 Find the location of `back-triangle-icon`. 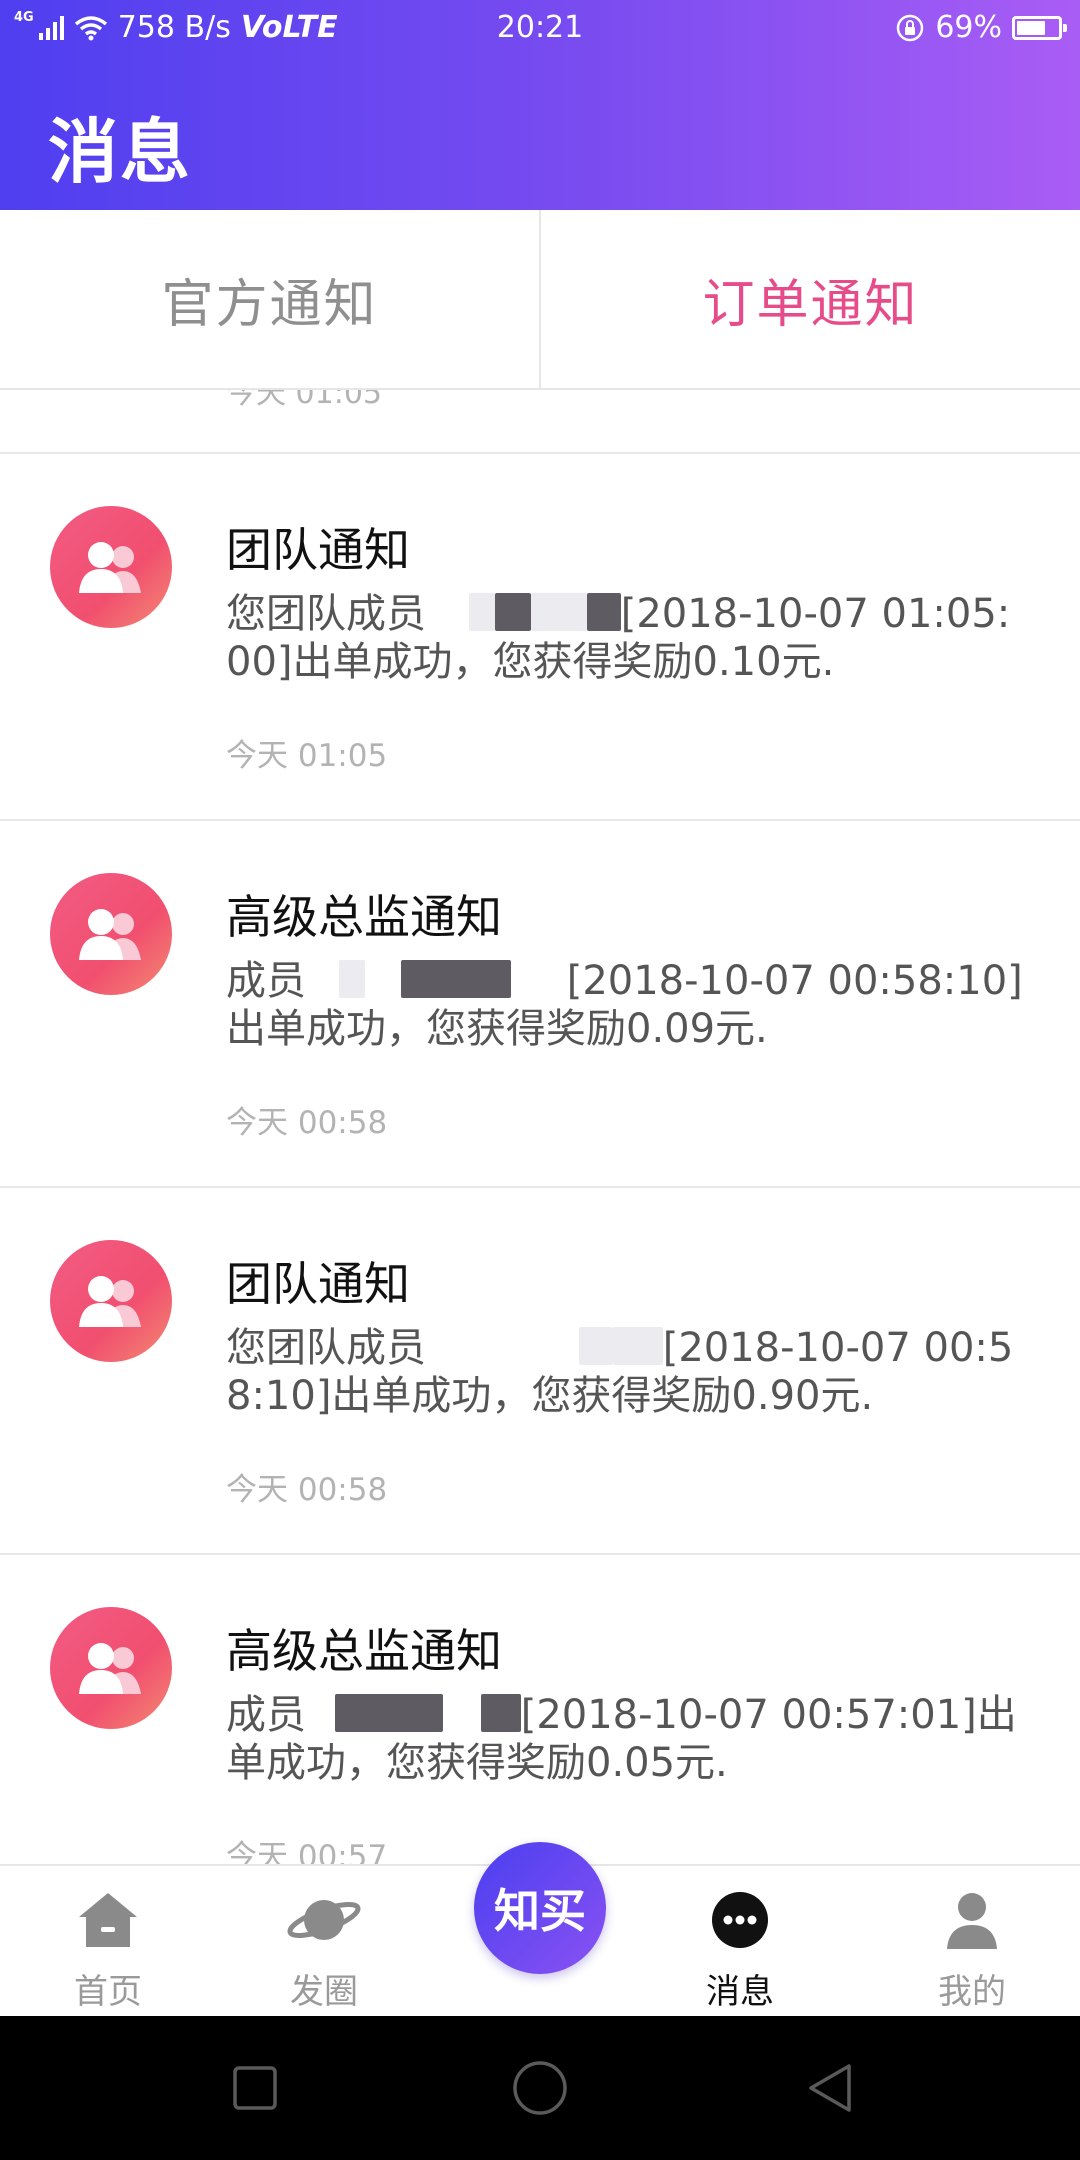

back-triangle-icon is located at coordinates (830, 2088).